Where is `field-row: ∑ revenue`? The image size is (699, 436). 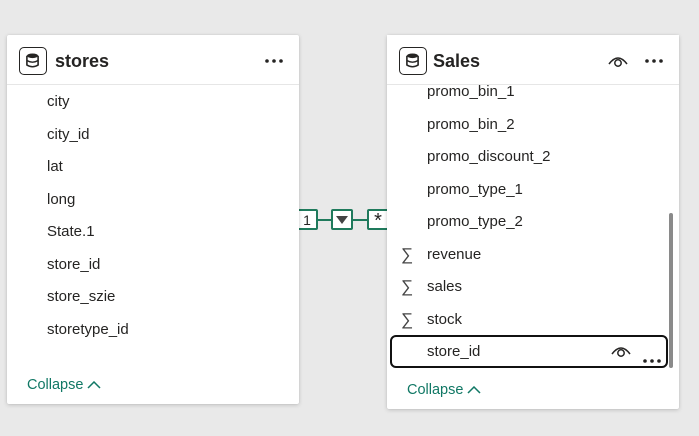
field-row: ∑ revenue is located at coordinates (533, 255).